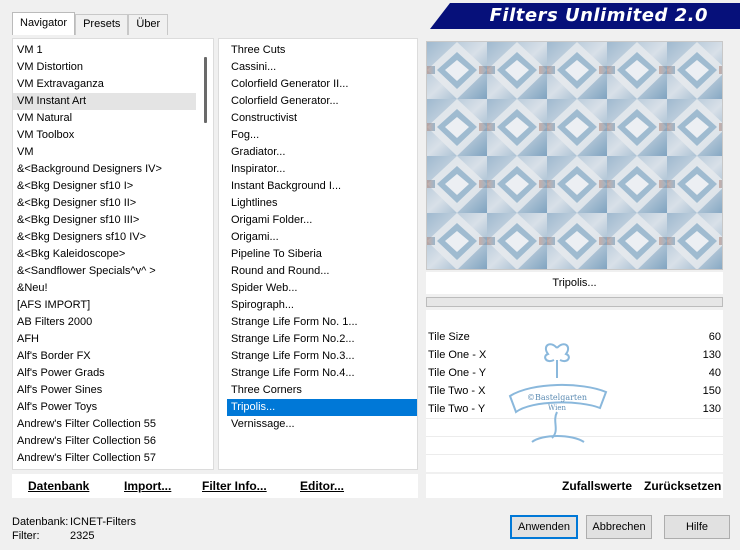 This screenshot has width=740, height=550. I want to click on param-row-tile-two-y: Tile Two - Y 130, so click(574, 409).